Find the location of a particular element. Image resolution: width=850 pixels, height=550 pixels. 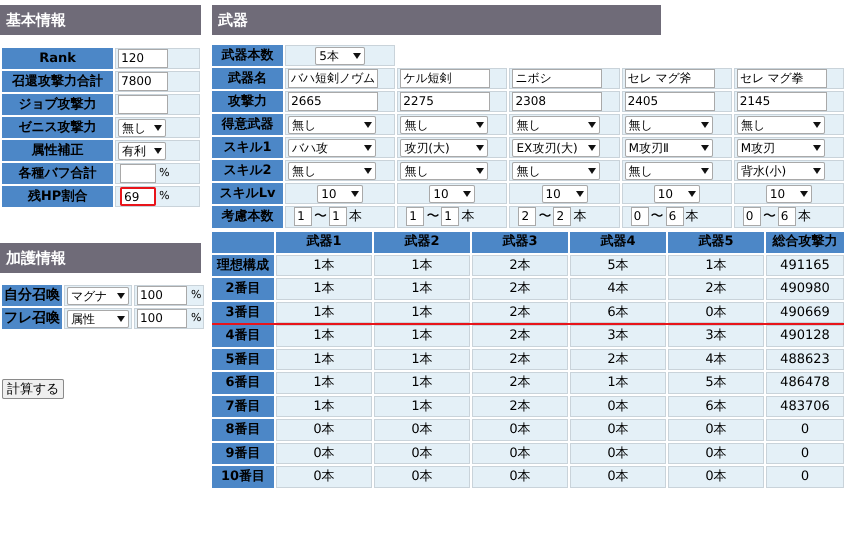

input-field: 2275 is located at coordinates (445, 101).